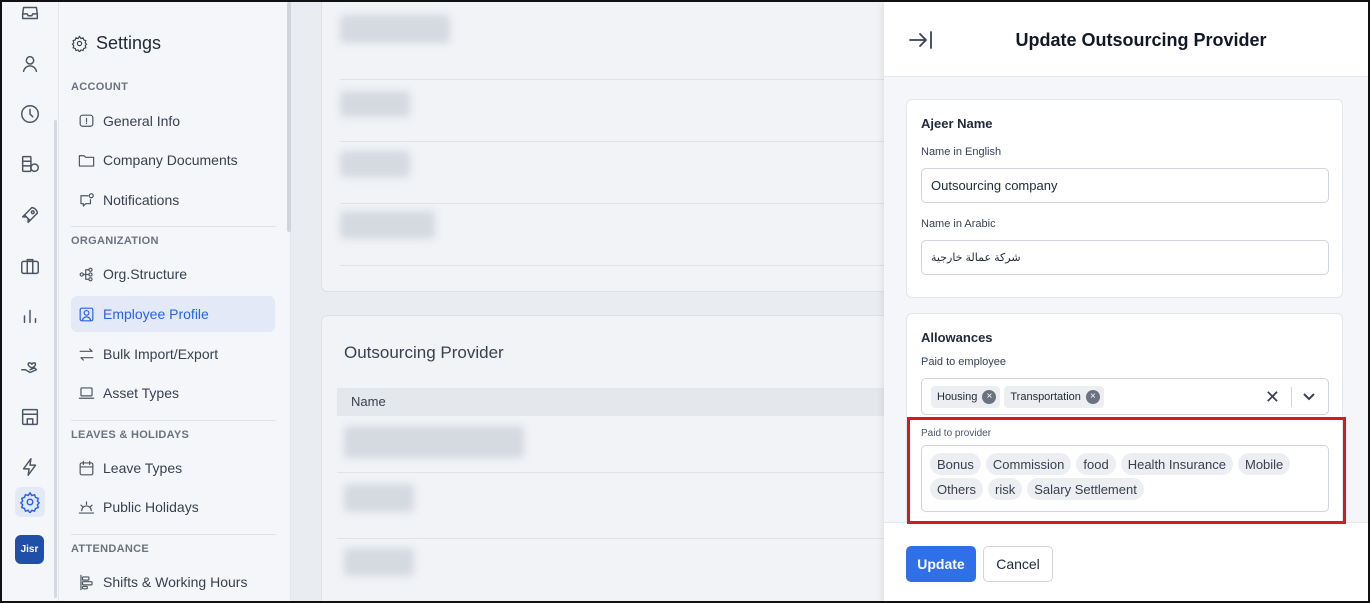 The height and width of the screenshot is (603, 1370). I want to click on sidebar-item-org-structure: Org.Structure, so click(173, 274).